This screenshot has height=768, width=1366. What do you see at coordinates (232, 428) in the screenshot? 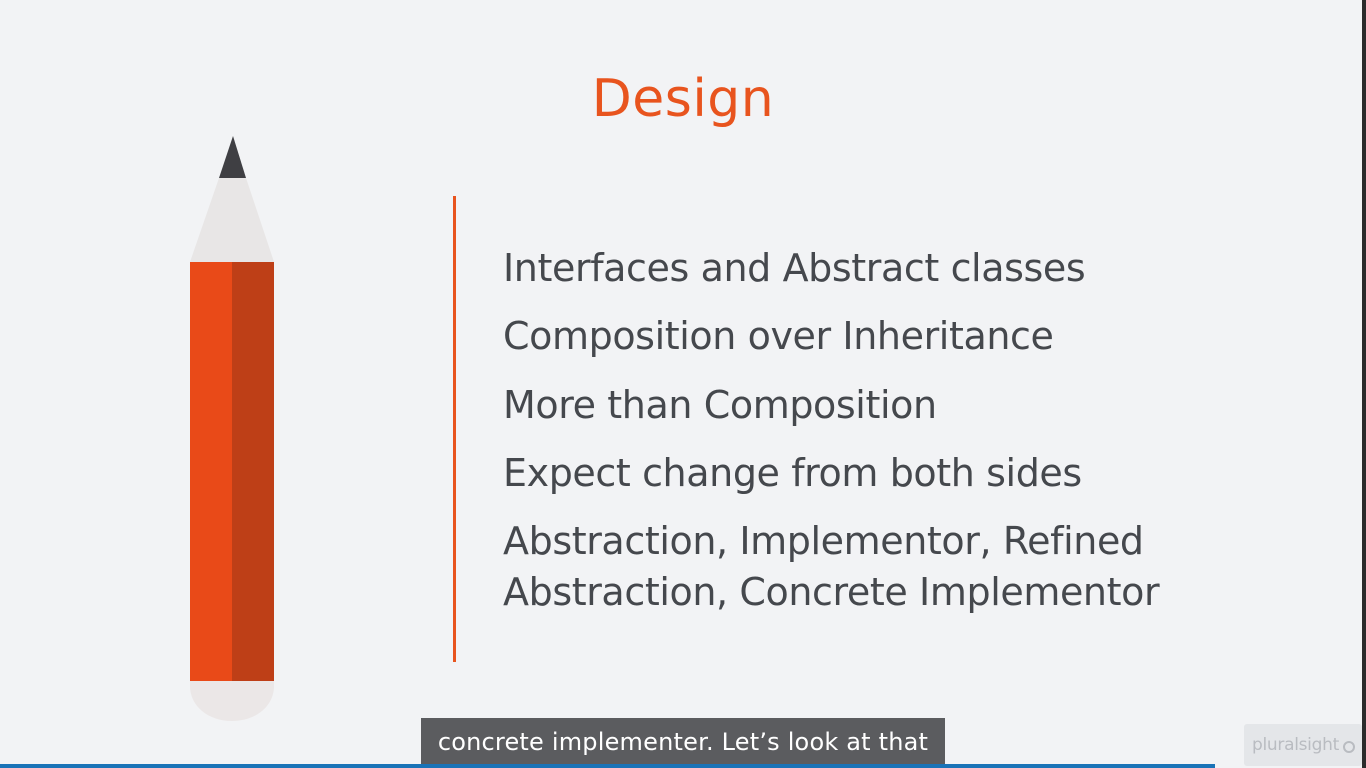
I see `pencil-icon` at bounding box center [232, 428].